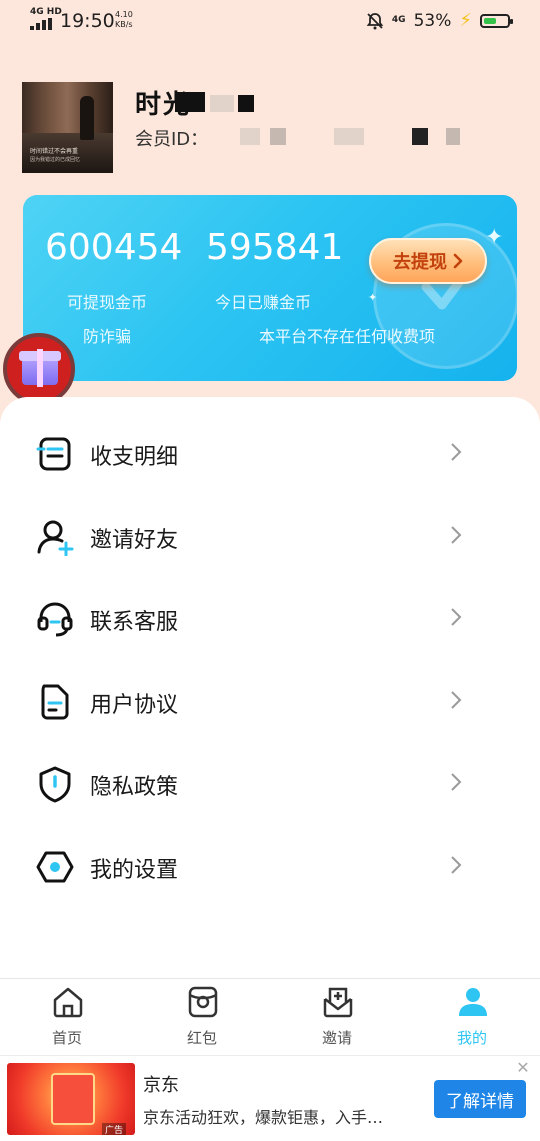  Describe the element at coordinates (270, 618) in the screenshot. I see `menu-item-support: 联系客服` at that location.